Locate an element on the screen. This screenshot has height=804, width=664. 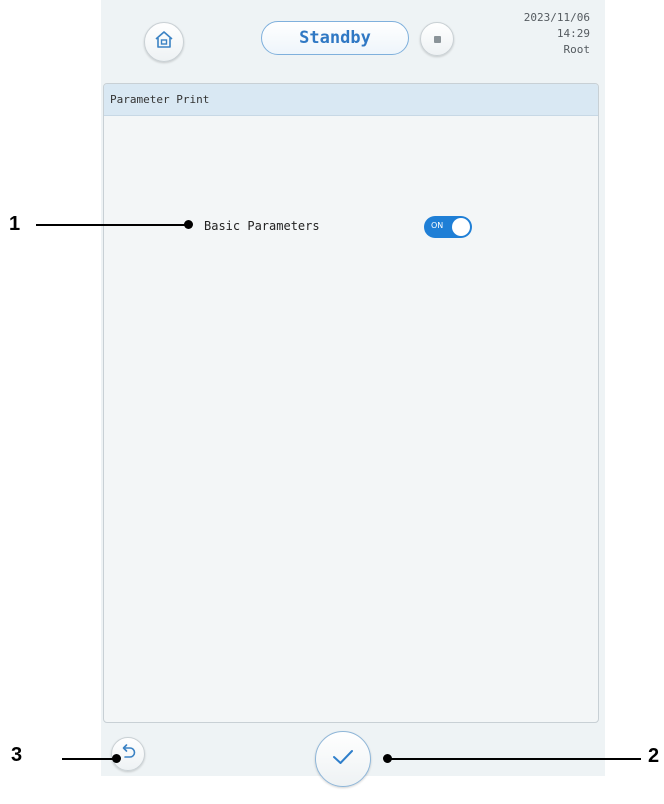
panel-header: Parameter Print is located at coordinates (351, 100).